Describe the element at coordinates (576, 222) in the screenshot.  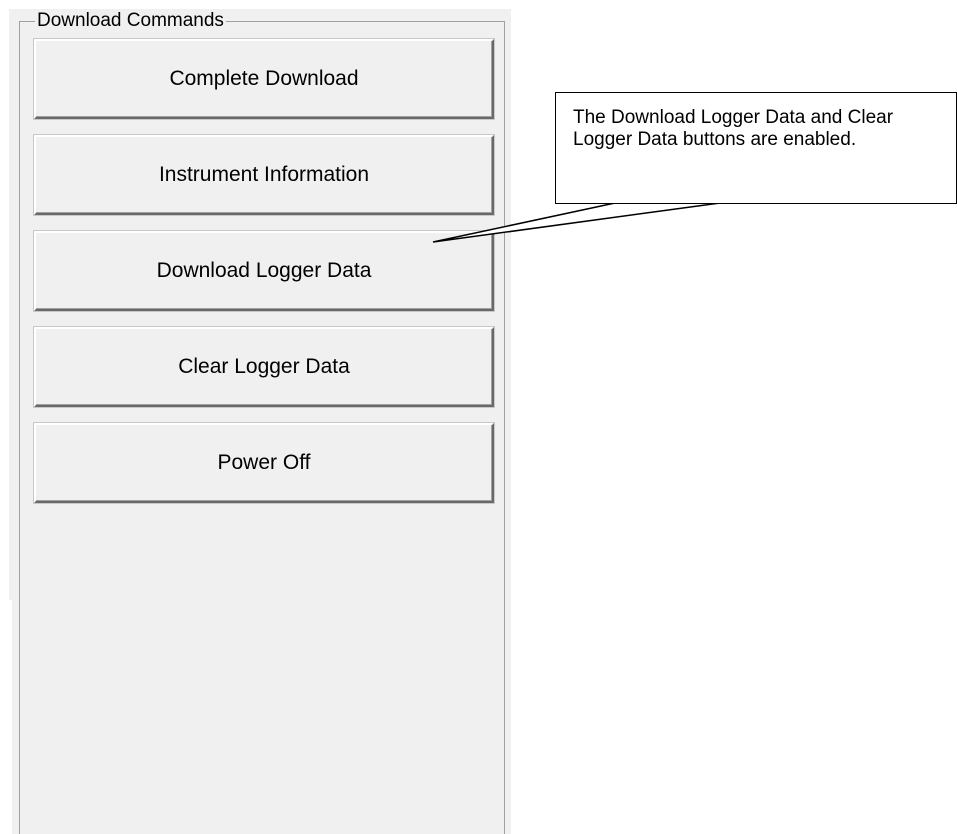
I see `callout-pointer-shape` at that location.